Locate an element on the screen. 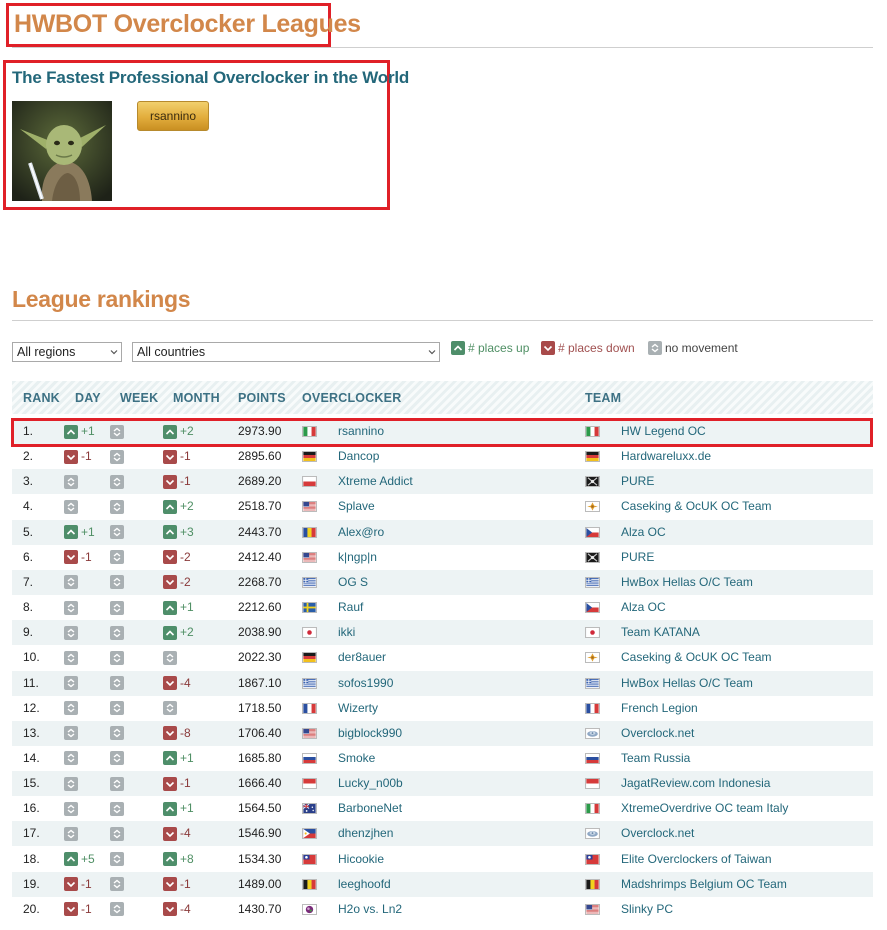  overclocker-link: Lucky_n00b is located at coordinates (370, 783).